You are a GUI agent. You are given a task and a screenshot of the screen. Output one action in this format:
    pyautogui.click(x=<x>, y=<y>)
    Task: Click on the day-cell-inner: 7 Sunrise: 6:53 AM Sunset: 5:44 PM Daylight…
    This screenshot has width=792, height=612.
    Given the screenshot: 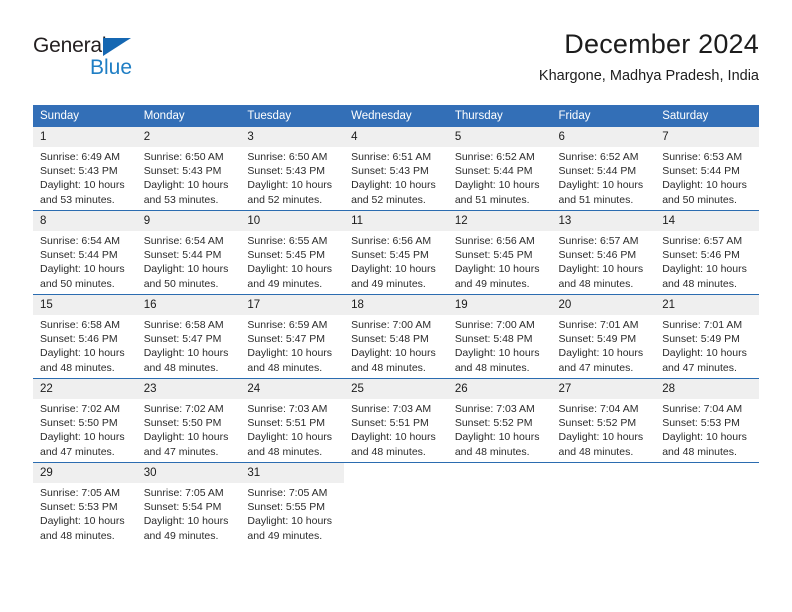 What is the action you would take?
    pyautogui.click(x=707, y=168)
    